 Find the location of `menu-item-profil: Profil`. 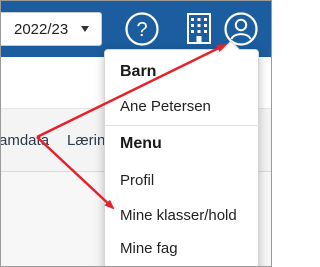

menu-item-profil: Profil is located at coordinates (137, 180).